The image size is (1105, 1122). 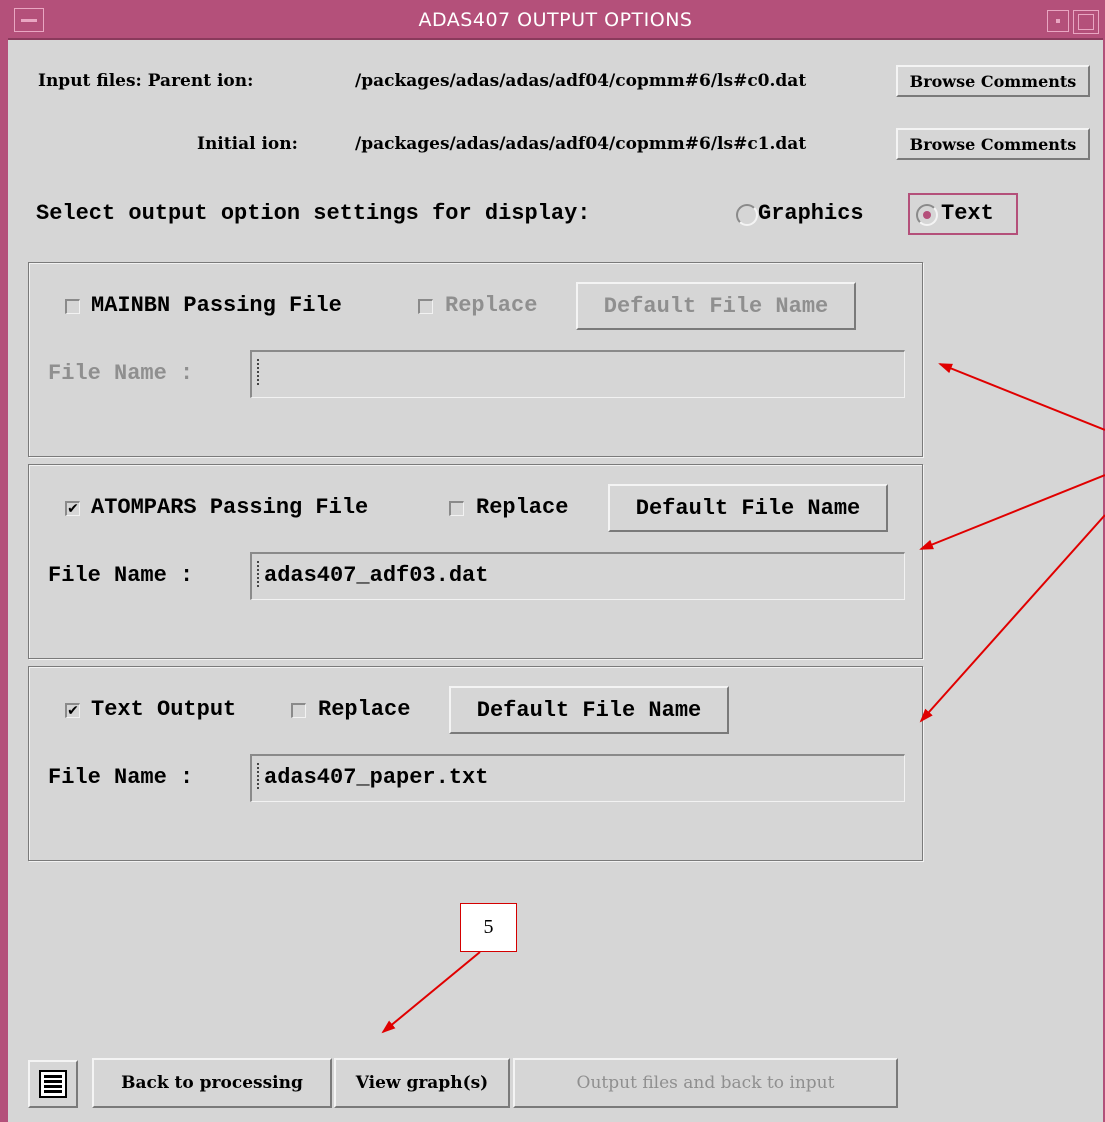 What do you see at coordinates (1012, 512) in the screenshot?
I see `arrow-to-atompars` at bounding box center [1012, 512].